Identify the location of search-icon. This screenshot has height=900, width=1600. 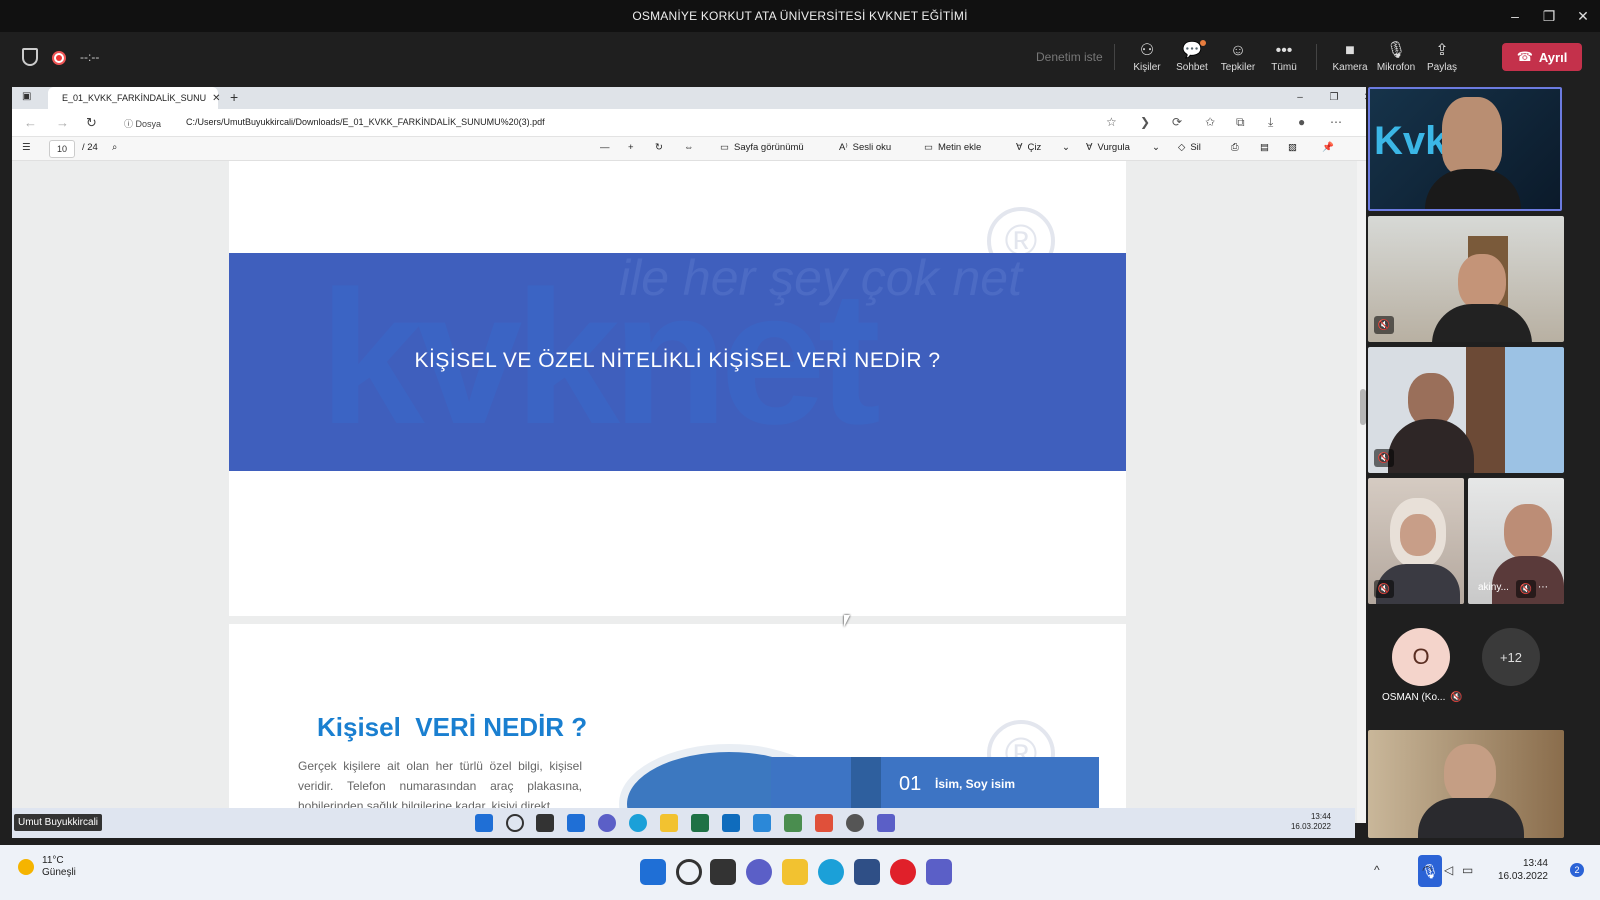
(689, 872).